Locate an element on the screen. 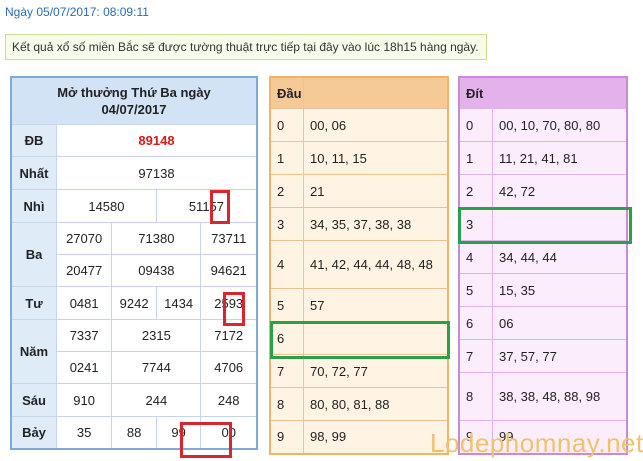  sau-value: 248 is located at coordinates (229, 400).